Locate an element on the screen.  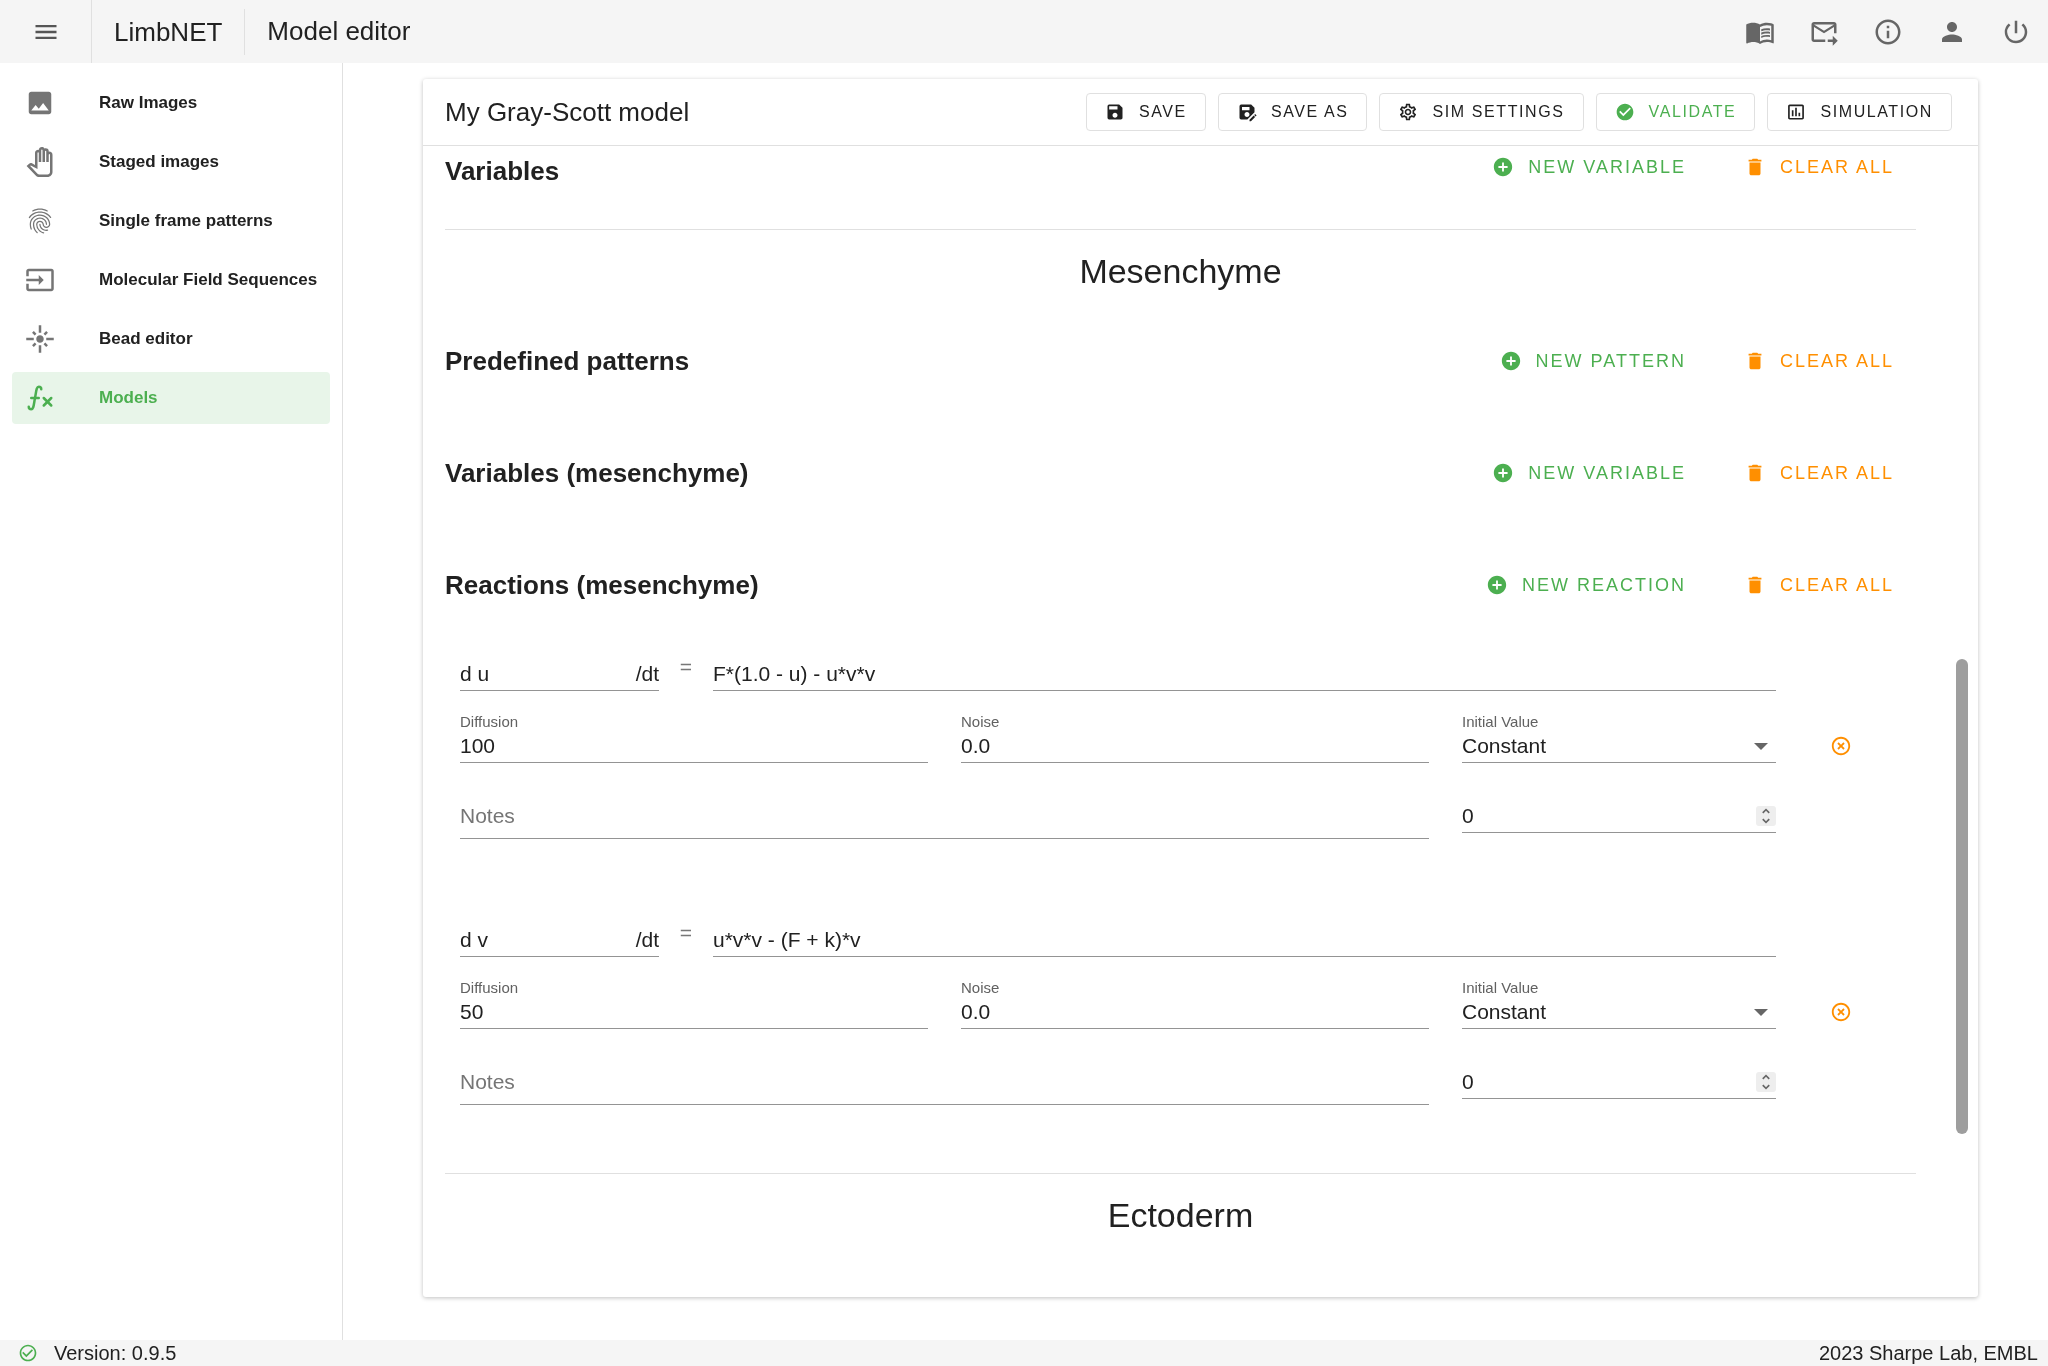
diffusion-field: Diffusion 50 is located at coordinates (694, 993).